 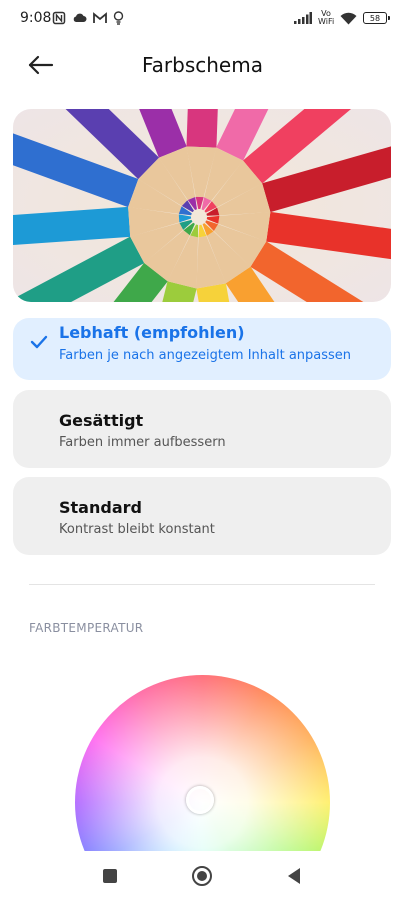 What do you see at coordinates (142, 442) in the screenshot?
I see `option-subtitle: Farben immer aufbessern` at bounding box center [142, 442].